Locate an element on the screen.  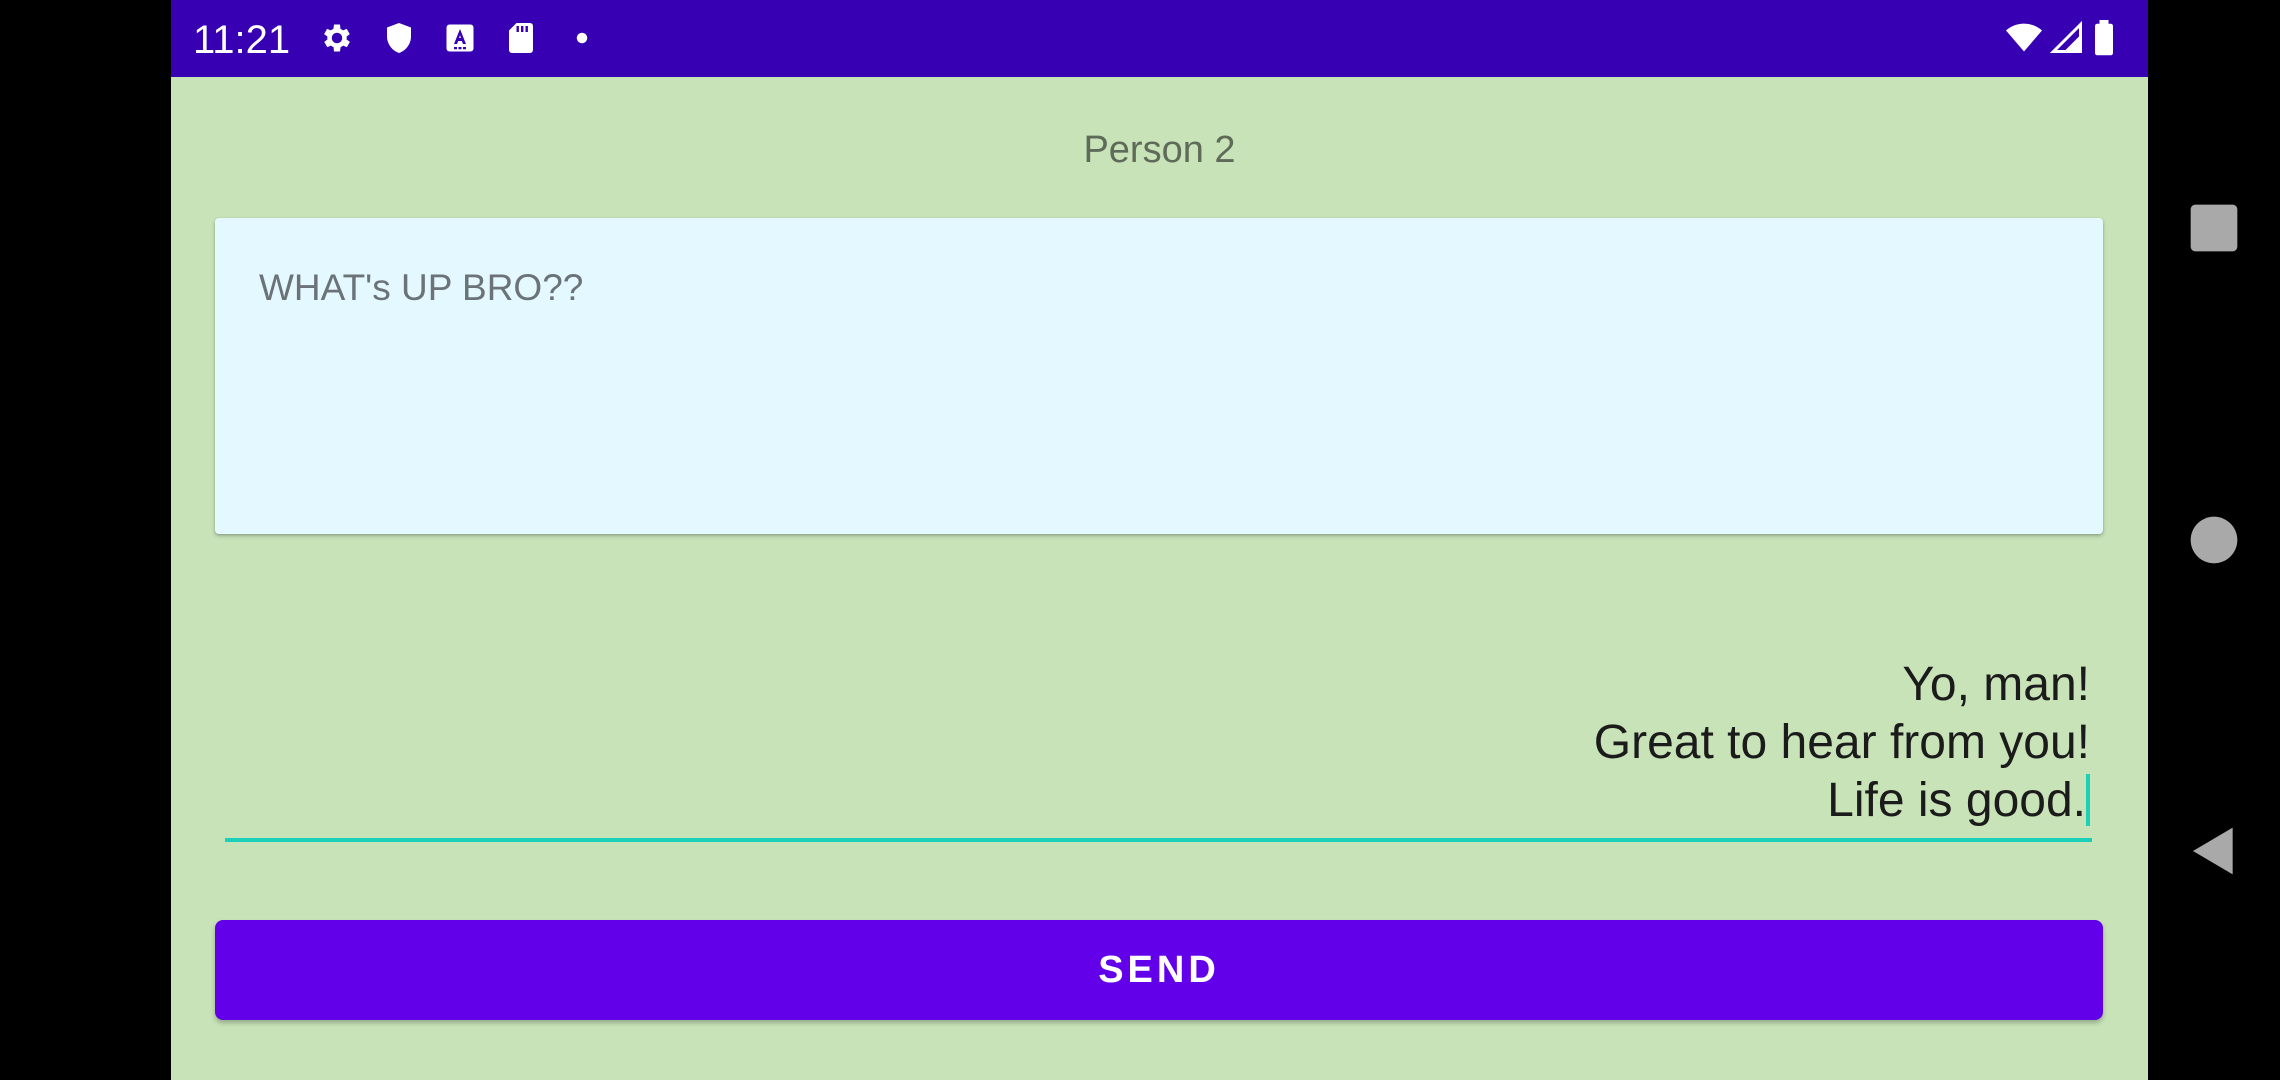
message-input-line: Life is good. is located at coordinates (1956, 800).